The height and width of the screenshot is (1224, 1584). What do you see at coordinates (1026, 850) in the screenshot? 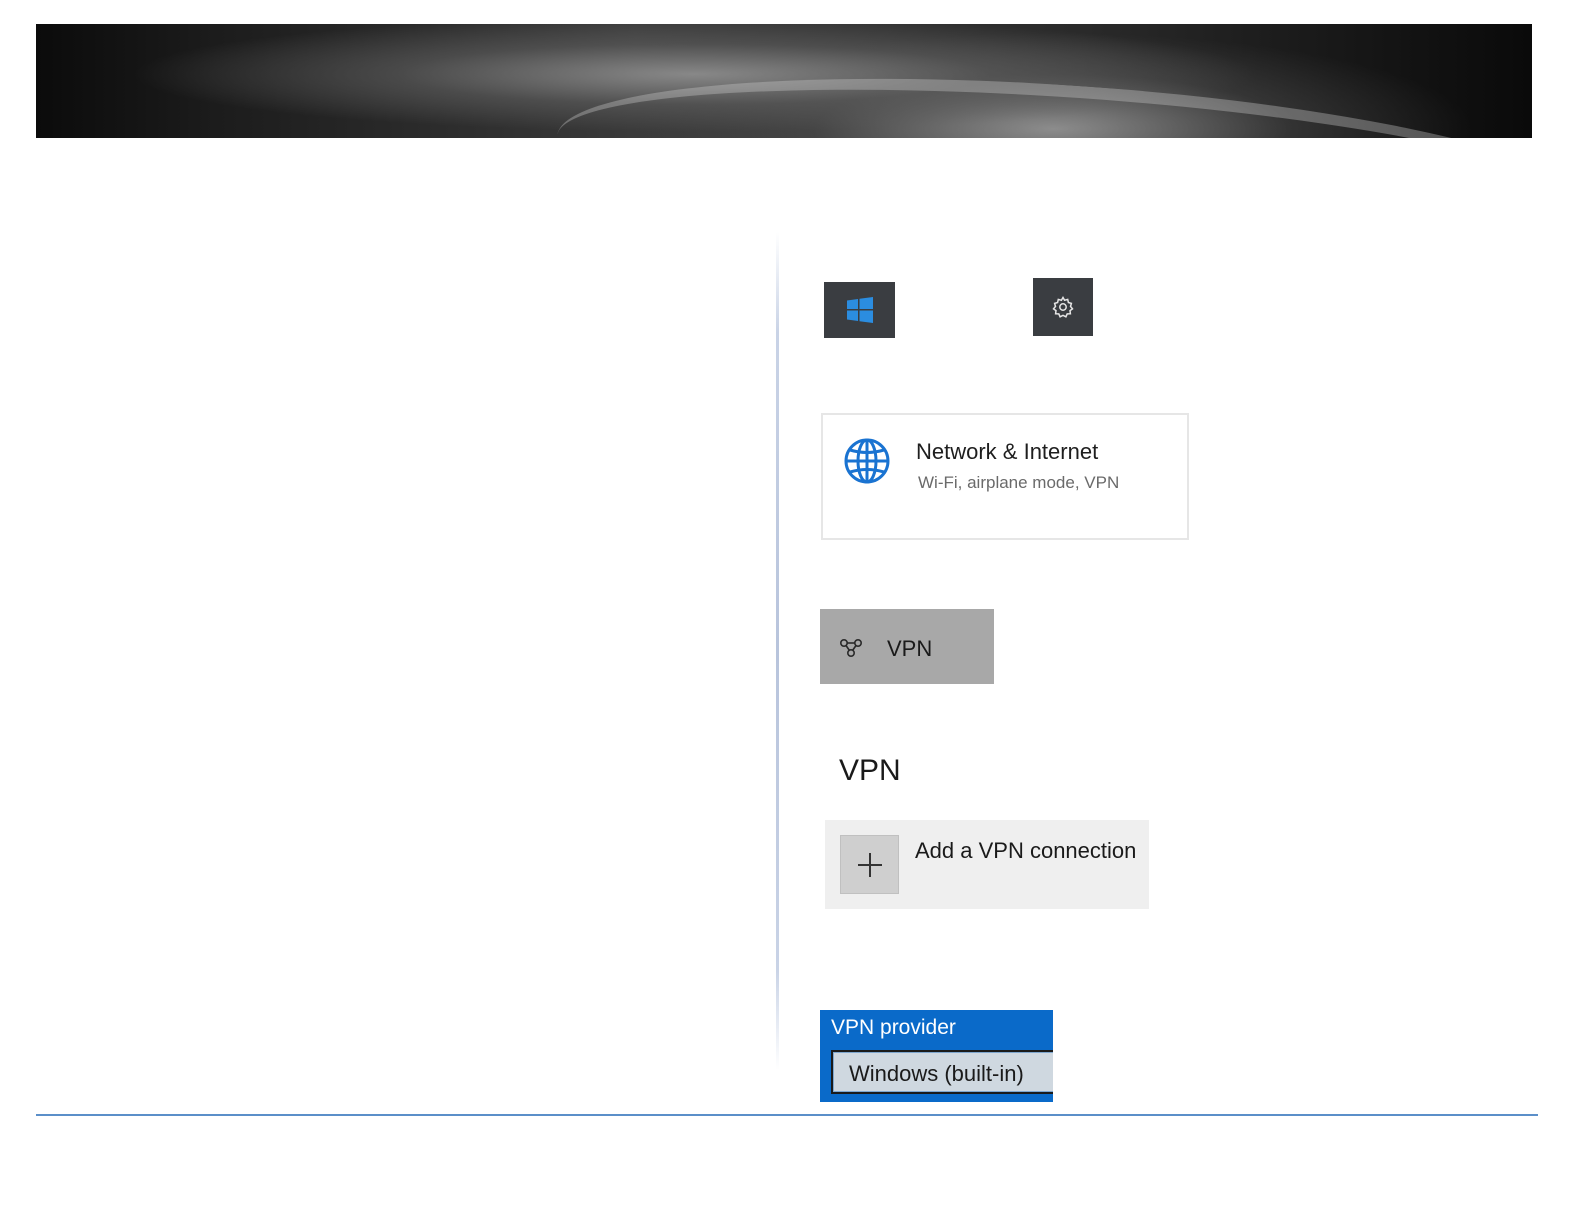
I see `add-vpn-connection-label: Add a VPN connection` at bounding box center [1026, 850].